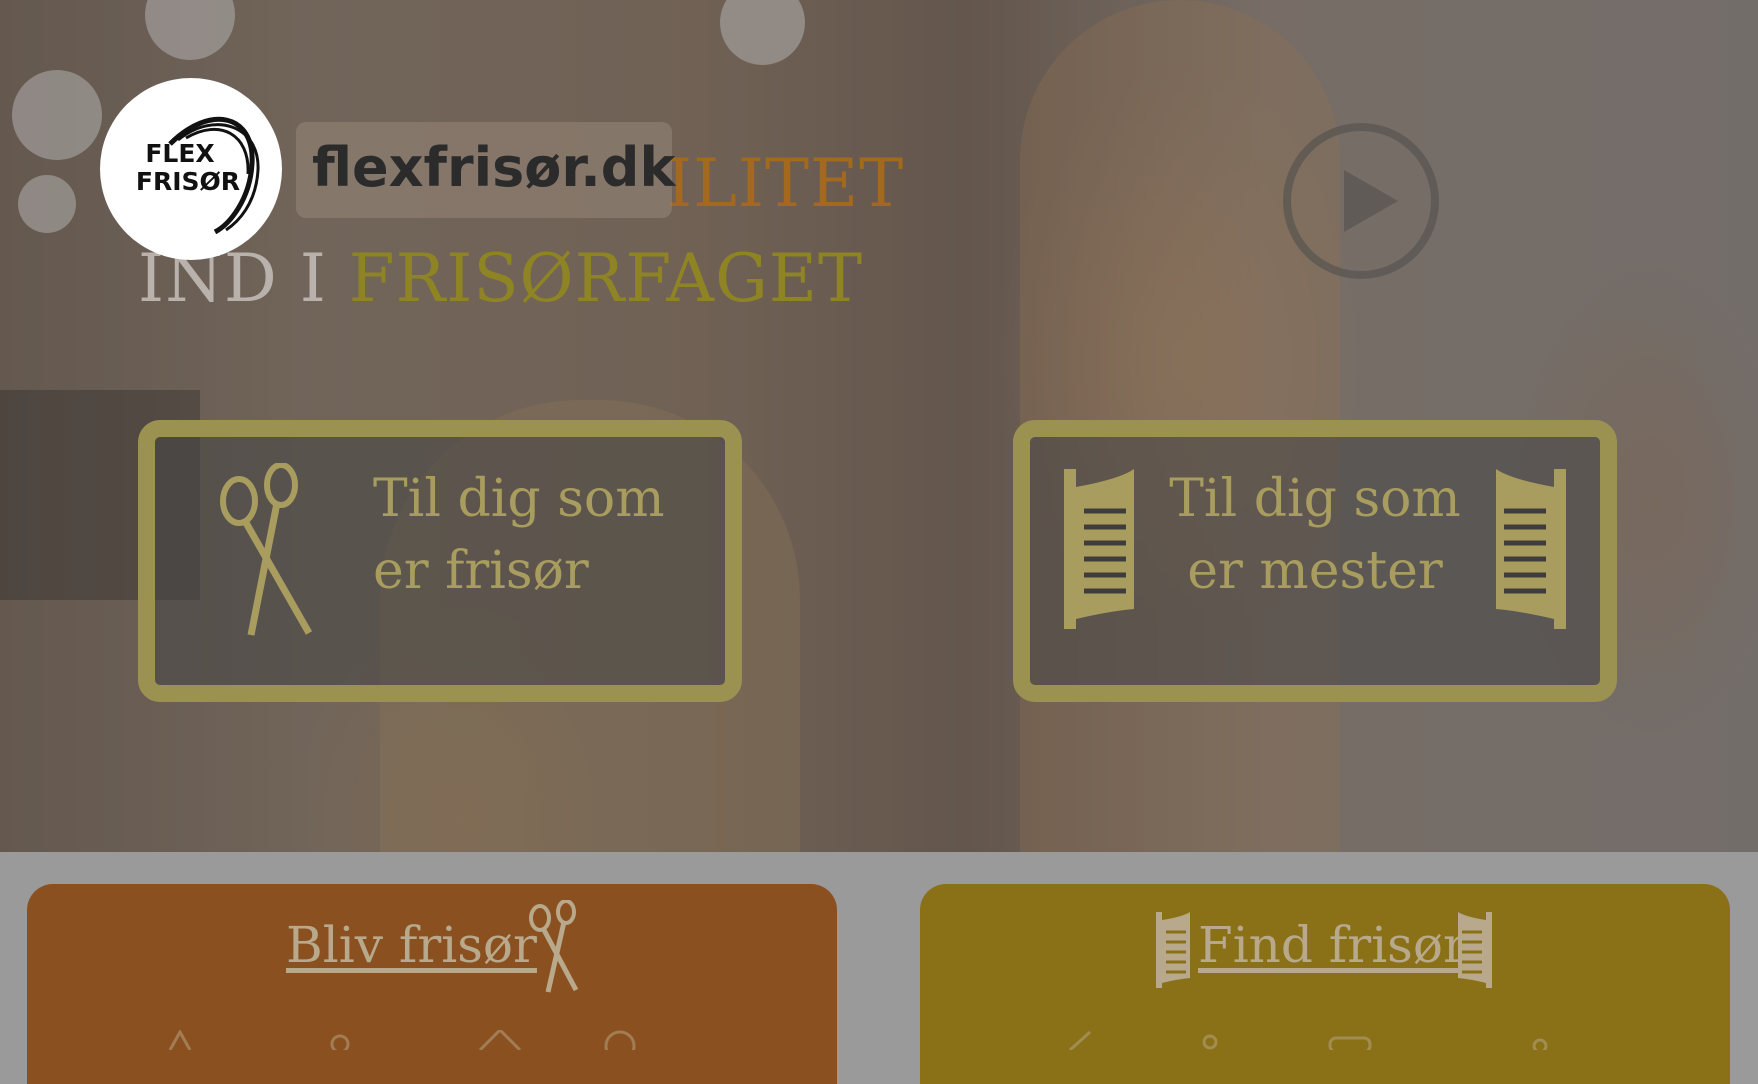 Image resolution: width=1758 pixels, height=1084 pixels. Describe the element at coordinates (519, 499) in the screenshot. I see `card-hairdresser-line1: Til dig som` at that location.